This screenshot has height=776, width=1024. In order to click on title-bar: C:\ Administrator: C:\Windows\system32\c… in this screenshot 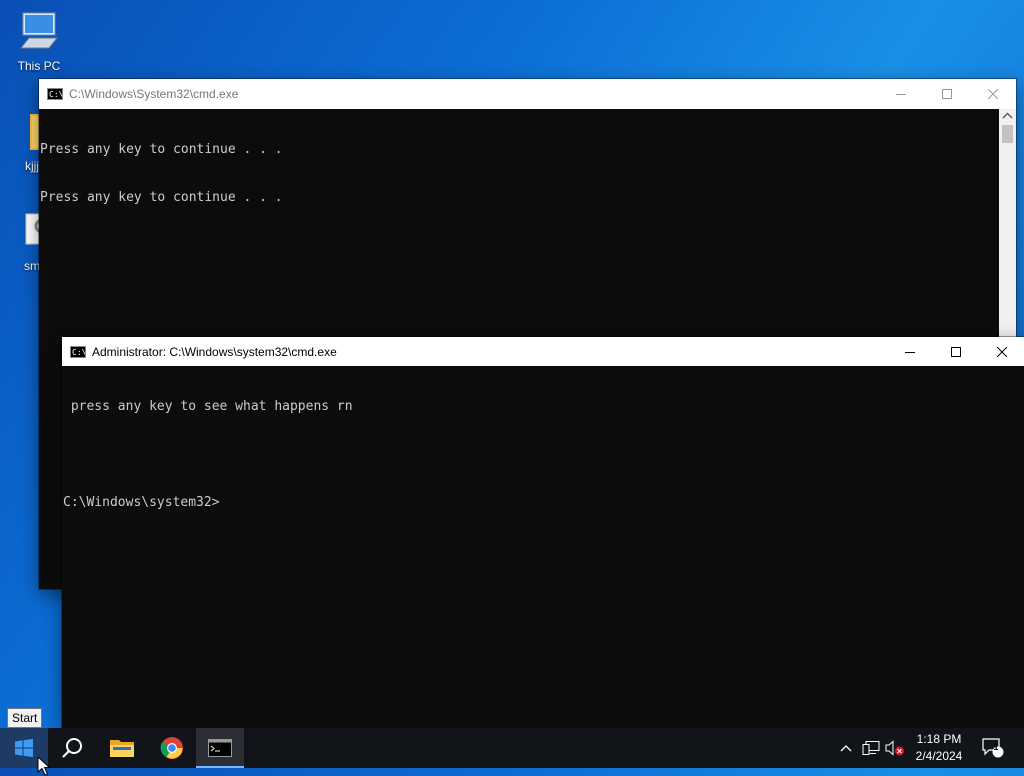, I will do `click(543, 351)`.